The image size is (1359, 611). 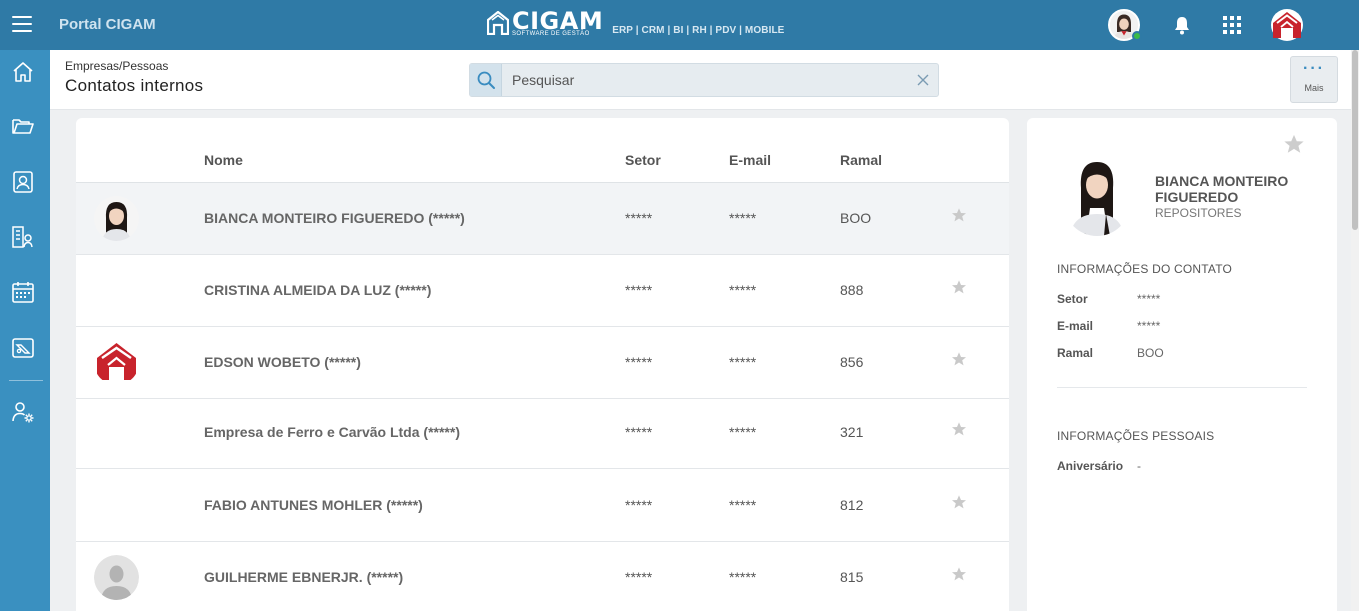 I want to click on sidebar-divider, so click(x=26, y=380).